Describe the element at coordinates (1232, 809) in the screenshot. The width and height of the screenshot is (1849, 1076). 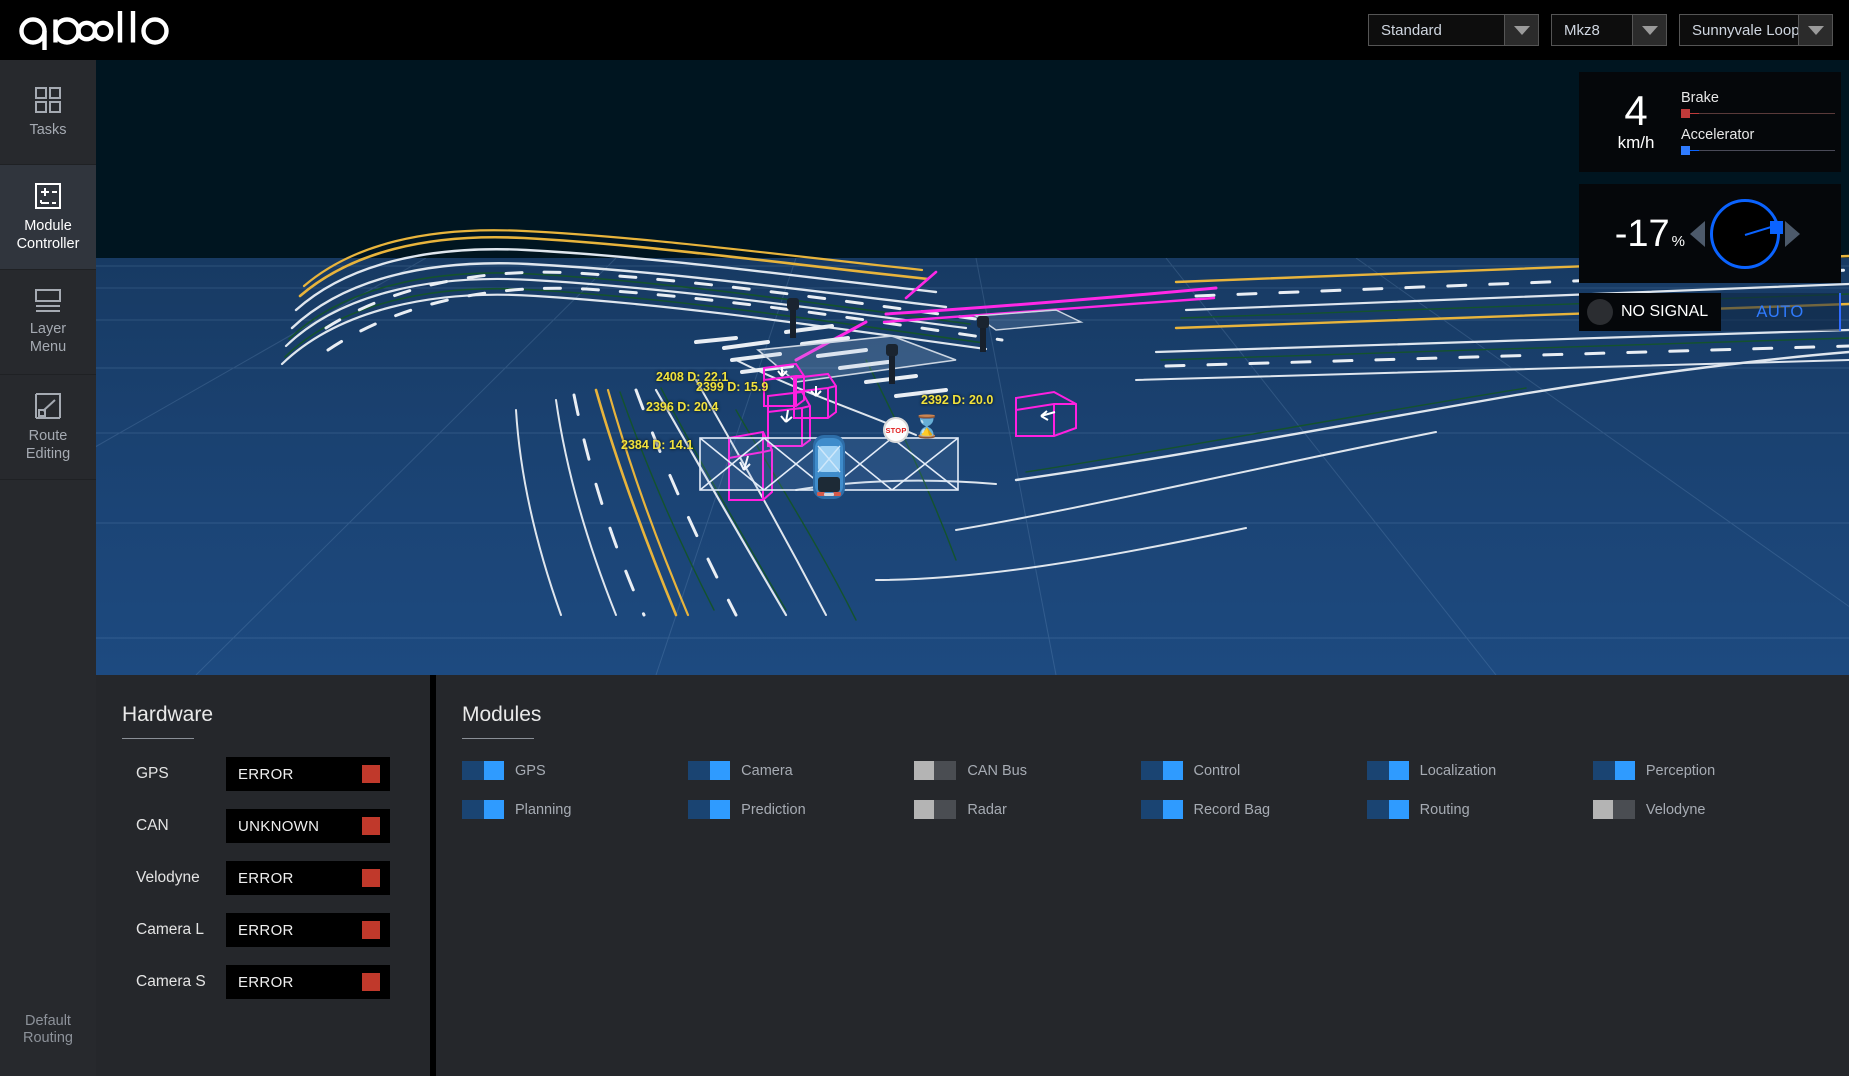
I see `module-label: Record Bag` at that location.